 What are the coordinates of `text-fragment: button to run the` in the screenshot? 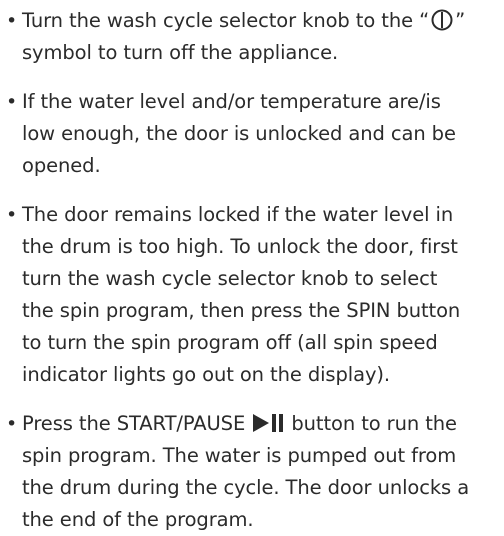 It's located at (374, 423).